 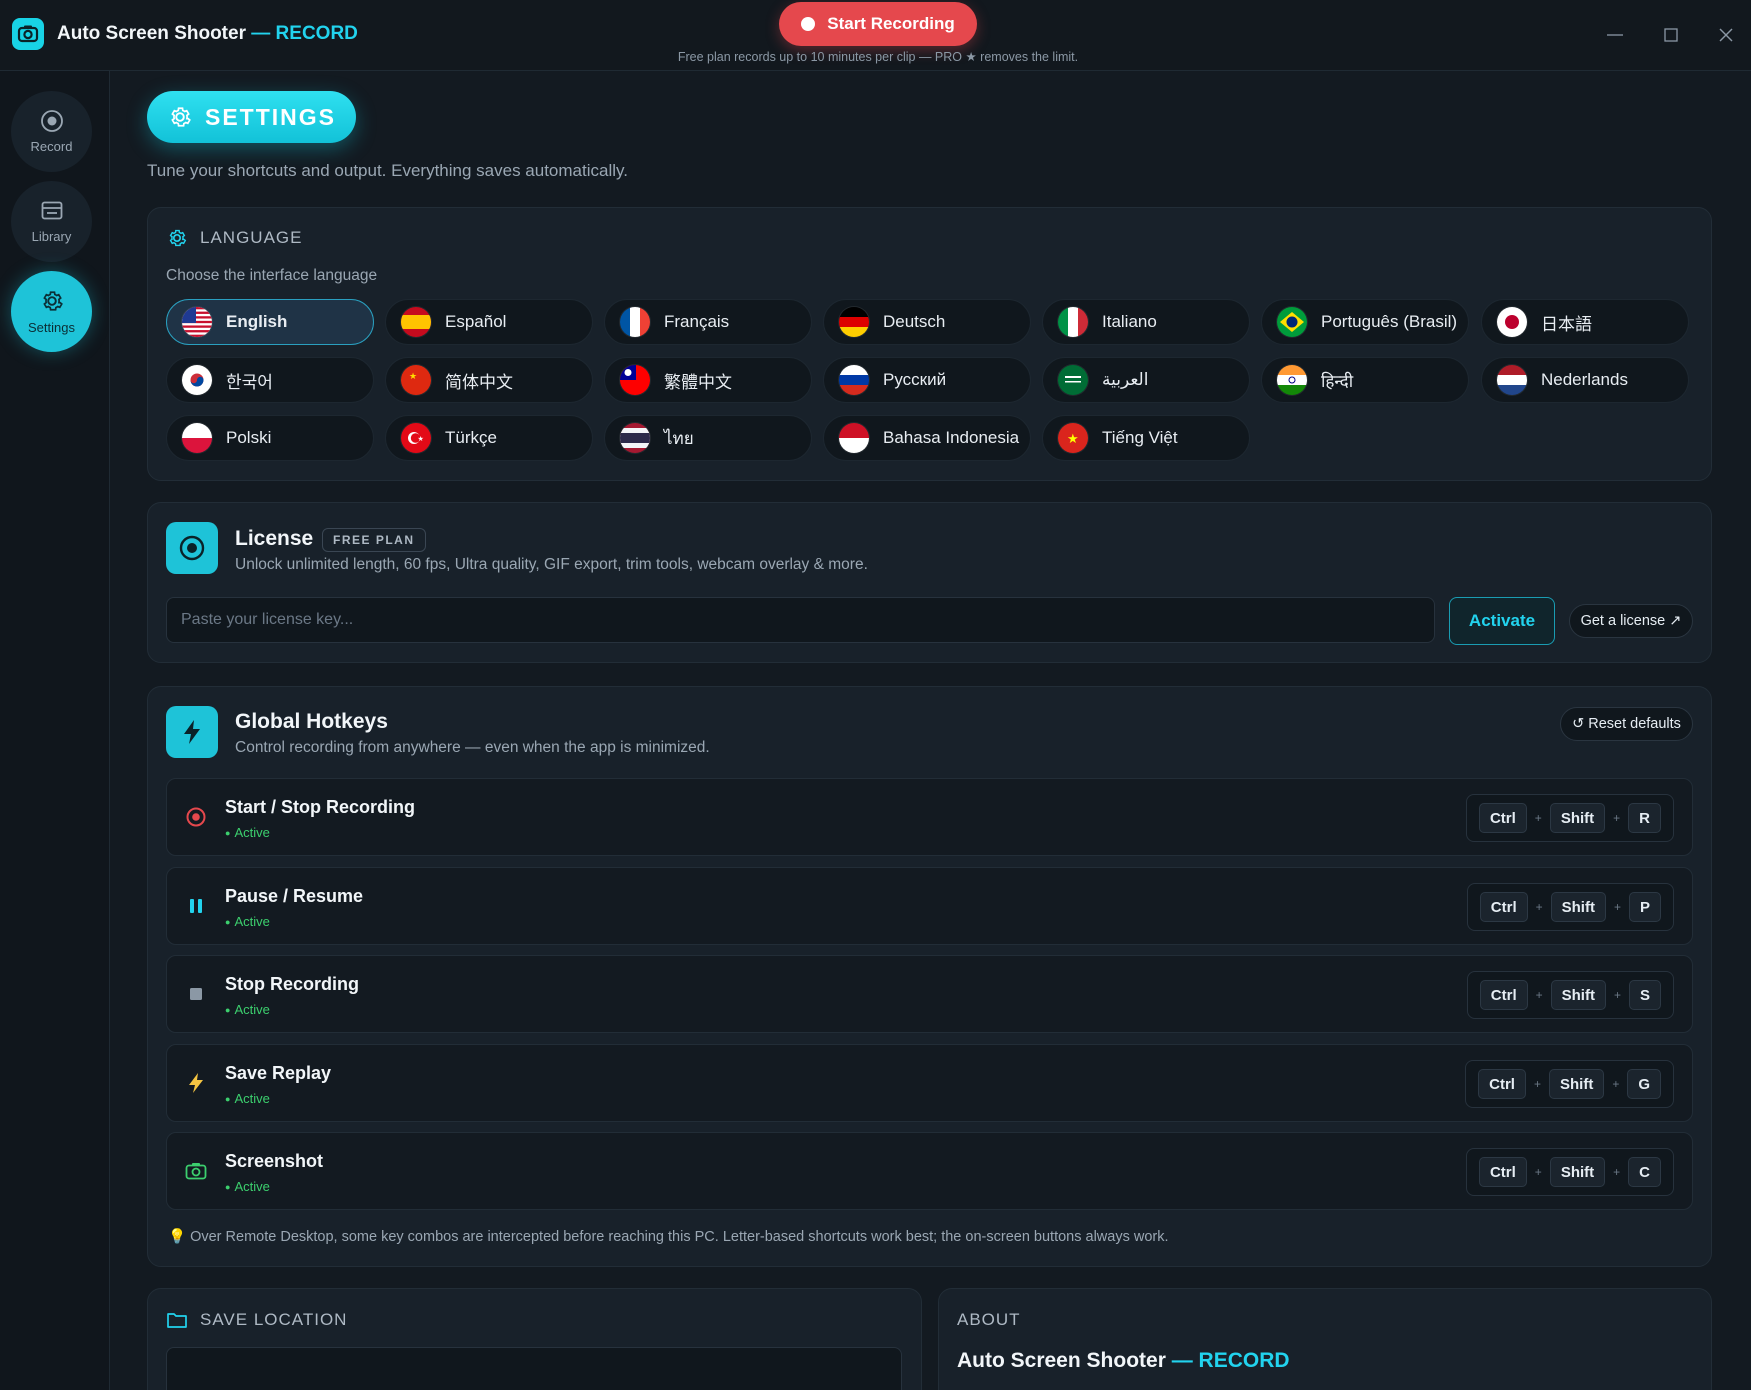 What do you see at coordinates (294, 896) in the screenshot?
I see `hotkey-name: Pause / Resume` at bounding box center [294, 896].